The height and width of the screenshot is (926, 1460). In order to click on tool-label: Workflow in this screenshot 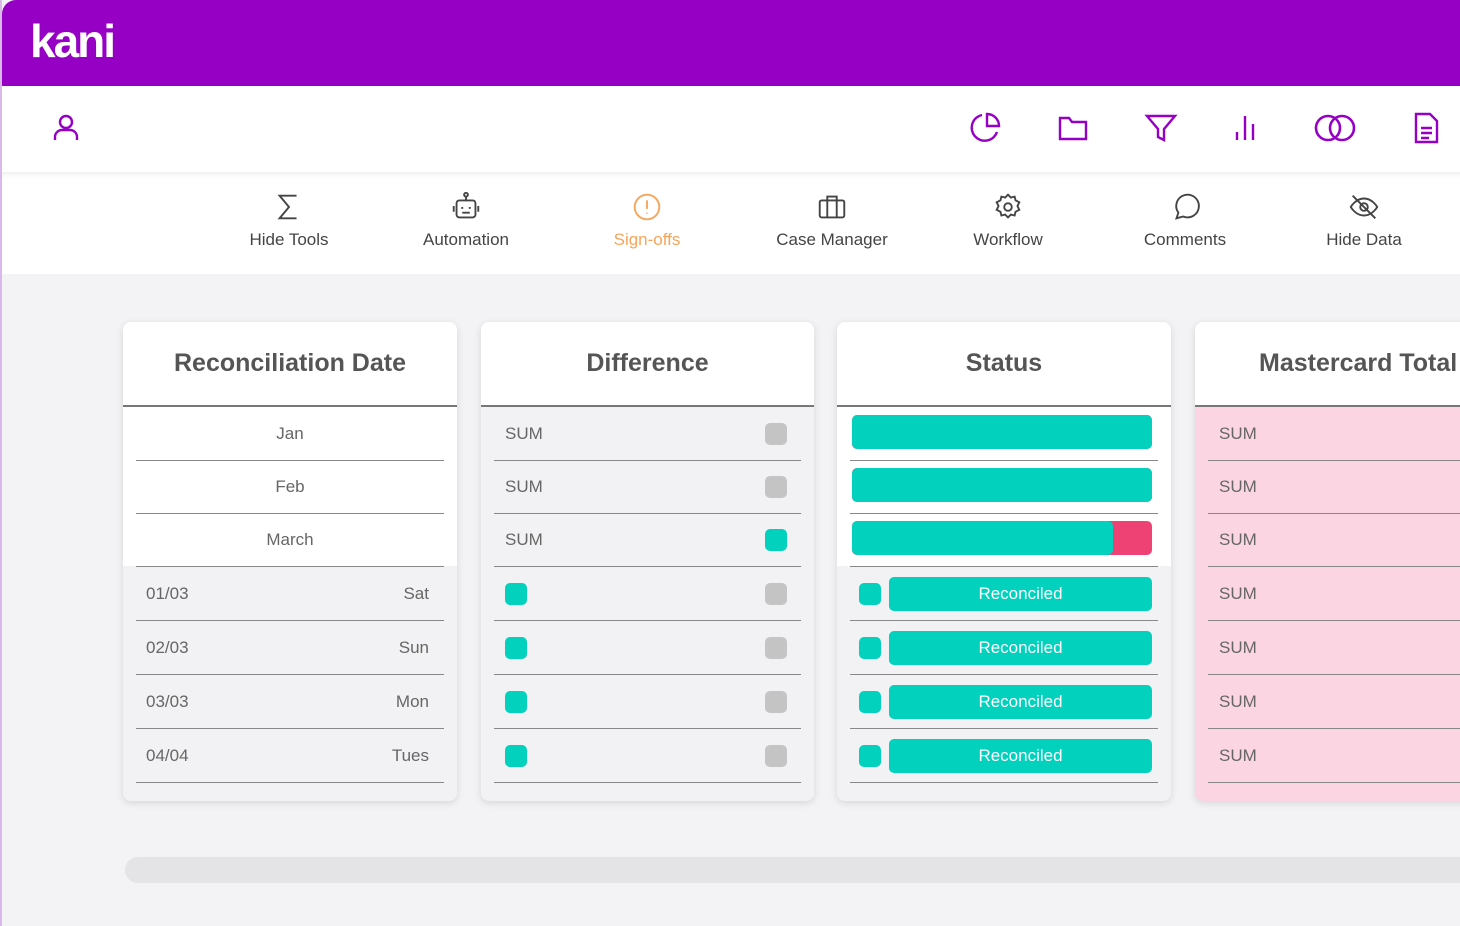, I will do `click(1008, 239)`.